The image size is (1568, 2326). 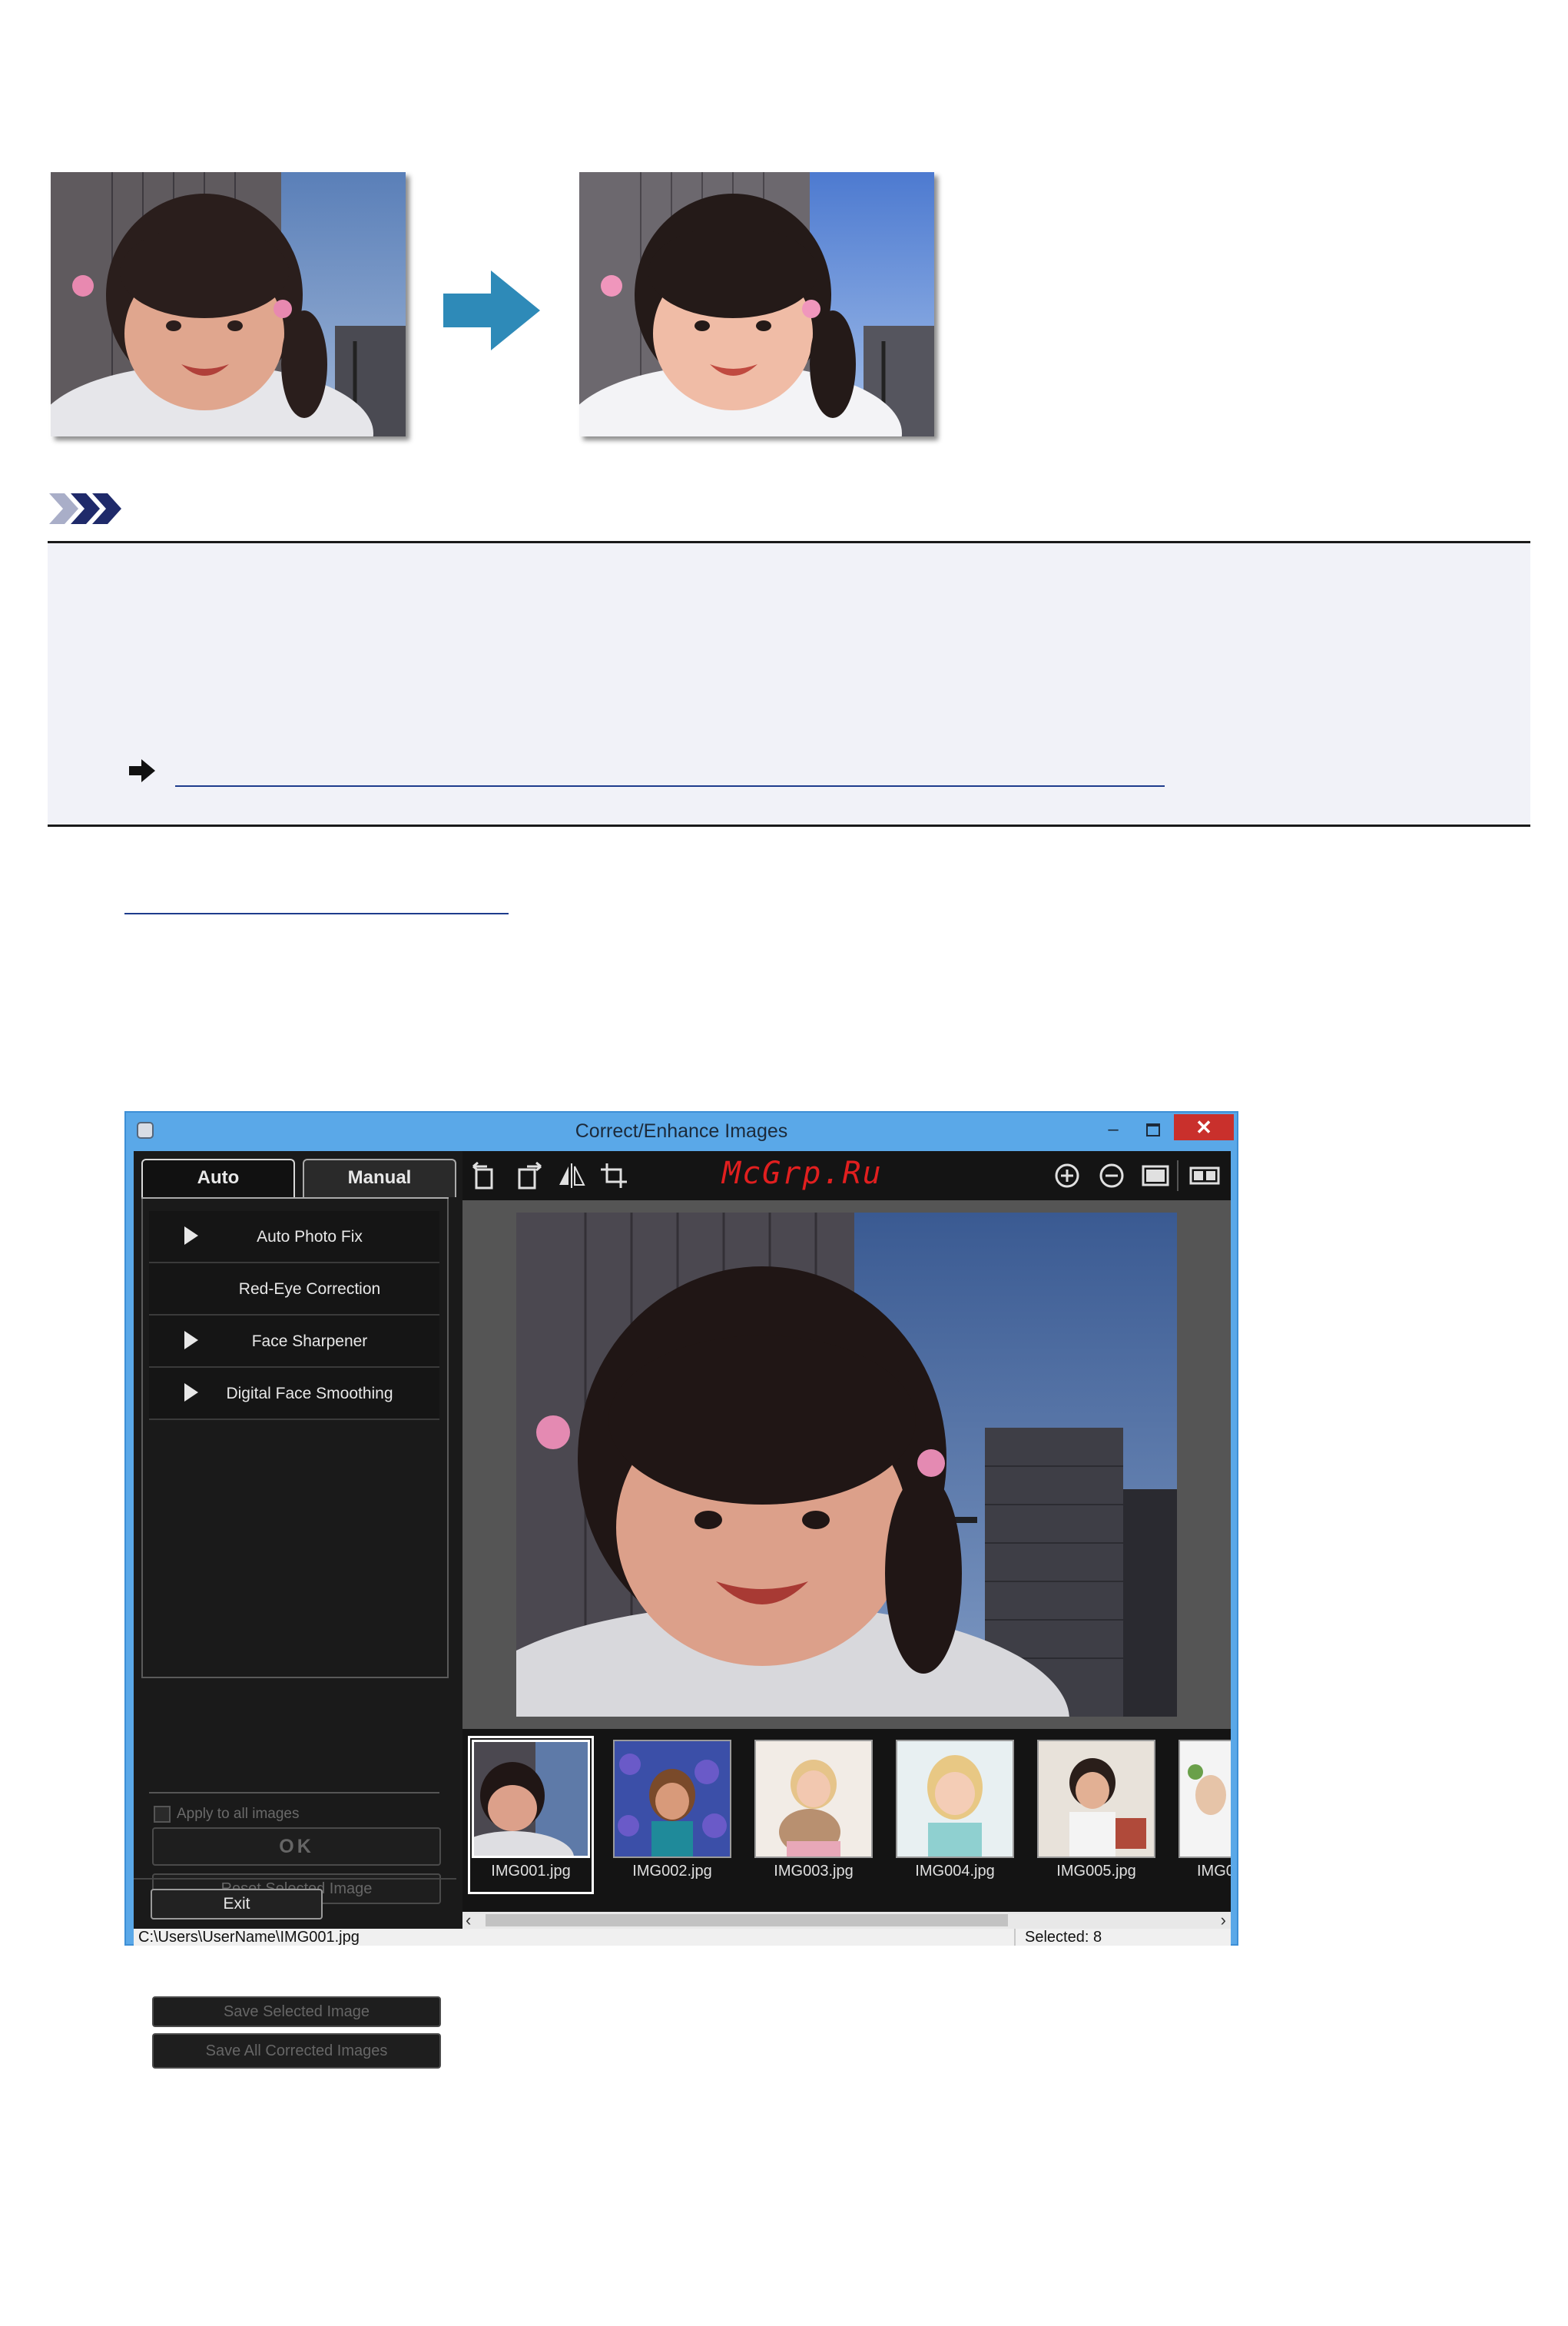 I want to click on title-bar: Correct/Enhance Images – ✕, so click(x=681, y=1131).